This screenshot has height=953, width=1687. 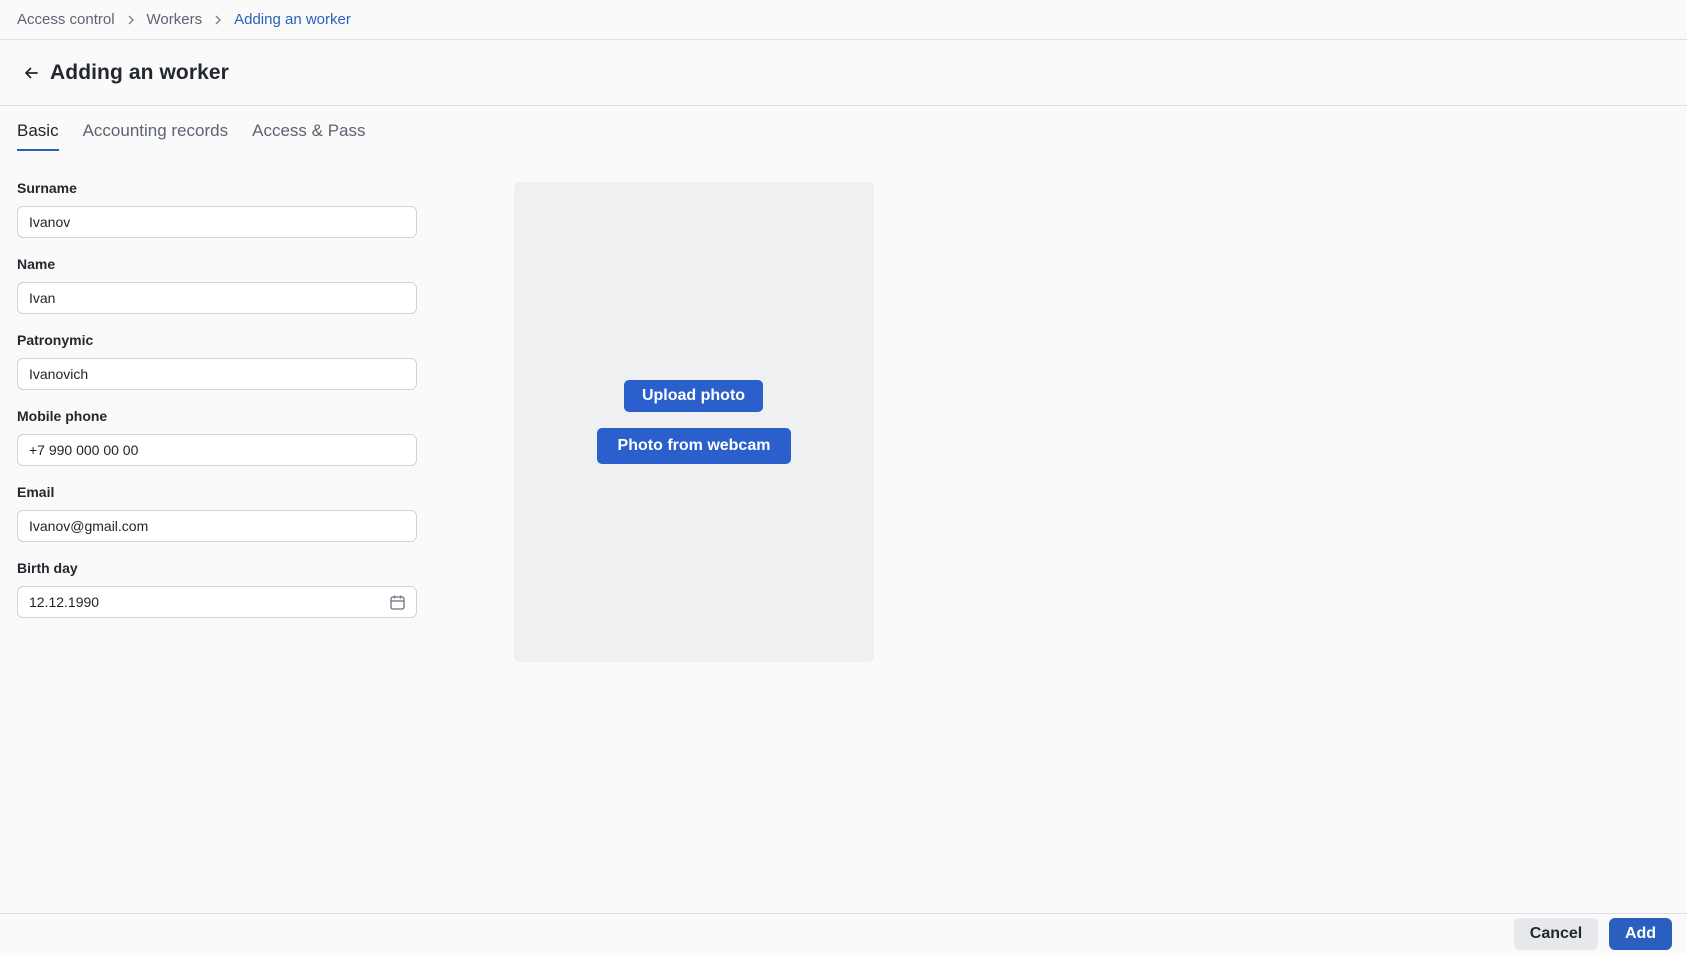 I want to click on surname-input, so click(x=204, y=222).